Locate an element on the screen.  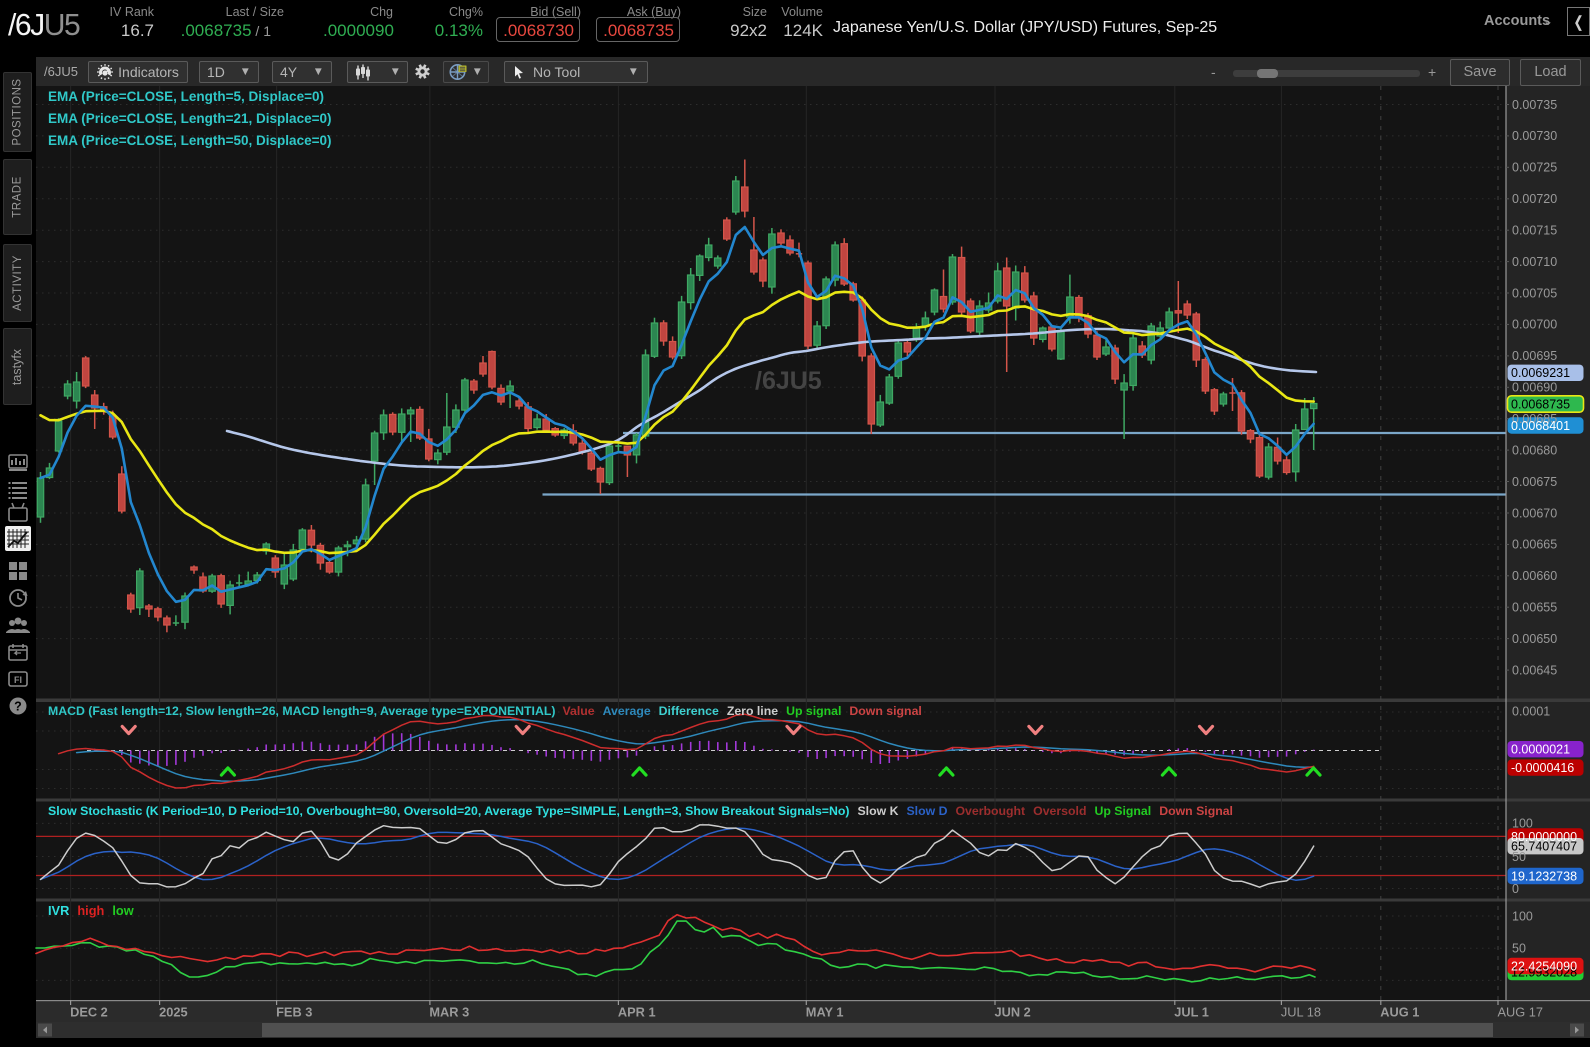
svg-text: 0.0069231 is located at coordinates (1540, 373).